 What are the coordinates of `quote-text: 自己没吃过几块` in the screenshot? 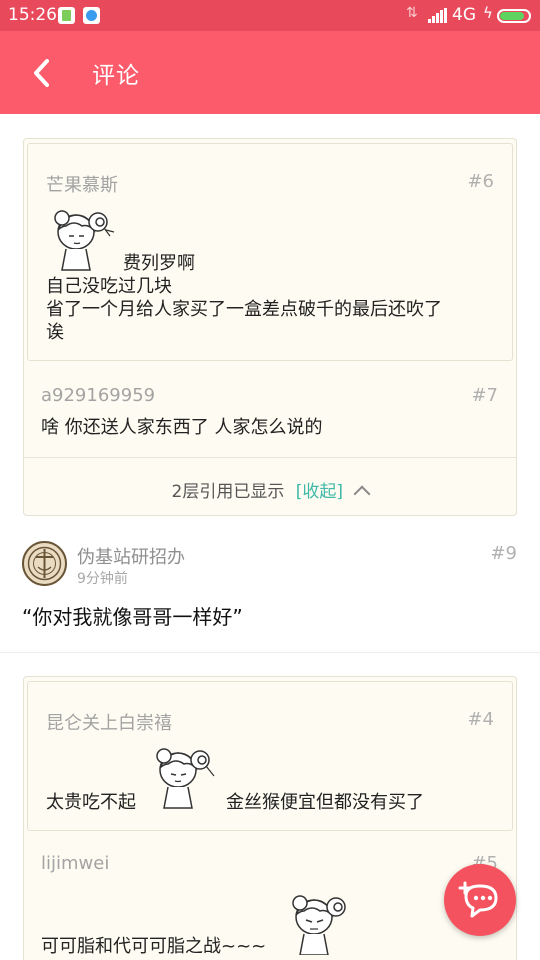 It's located at (109, 286).